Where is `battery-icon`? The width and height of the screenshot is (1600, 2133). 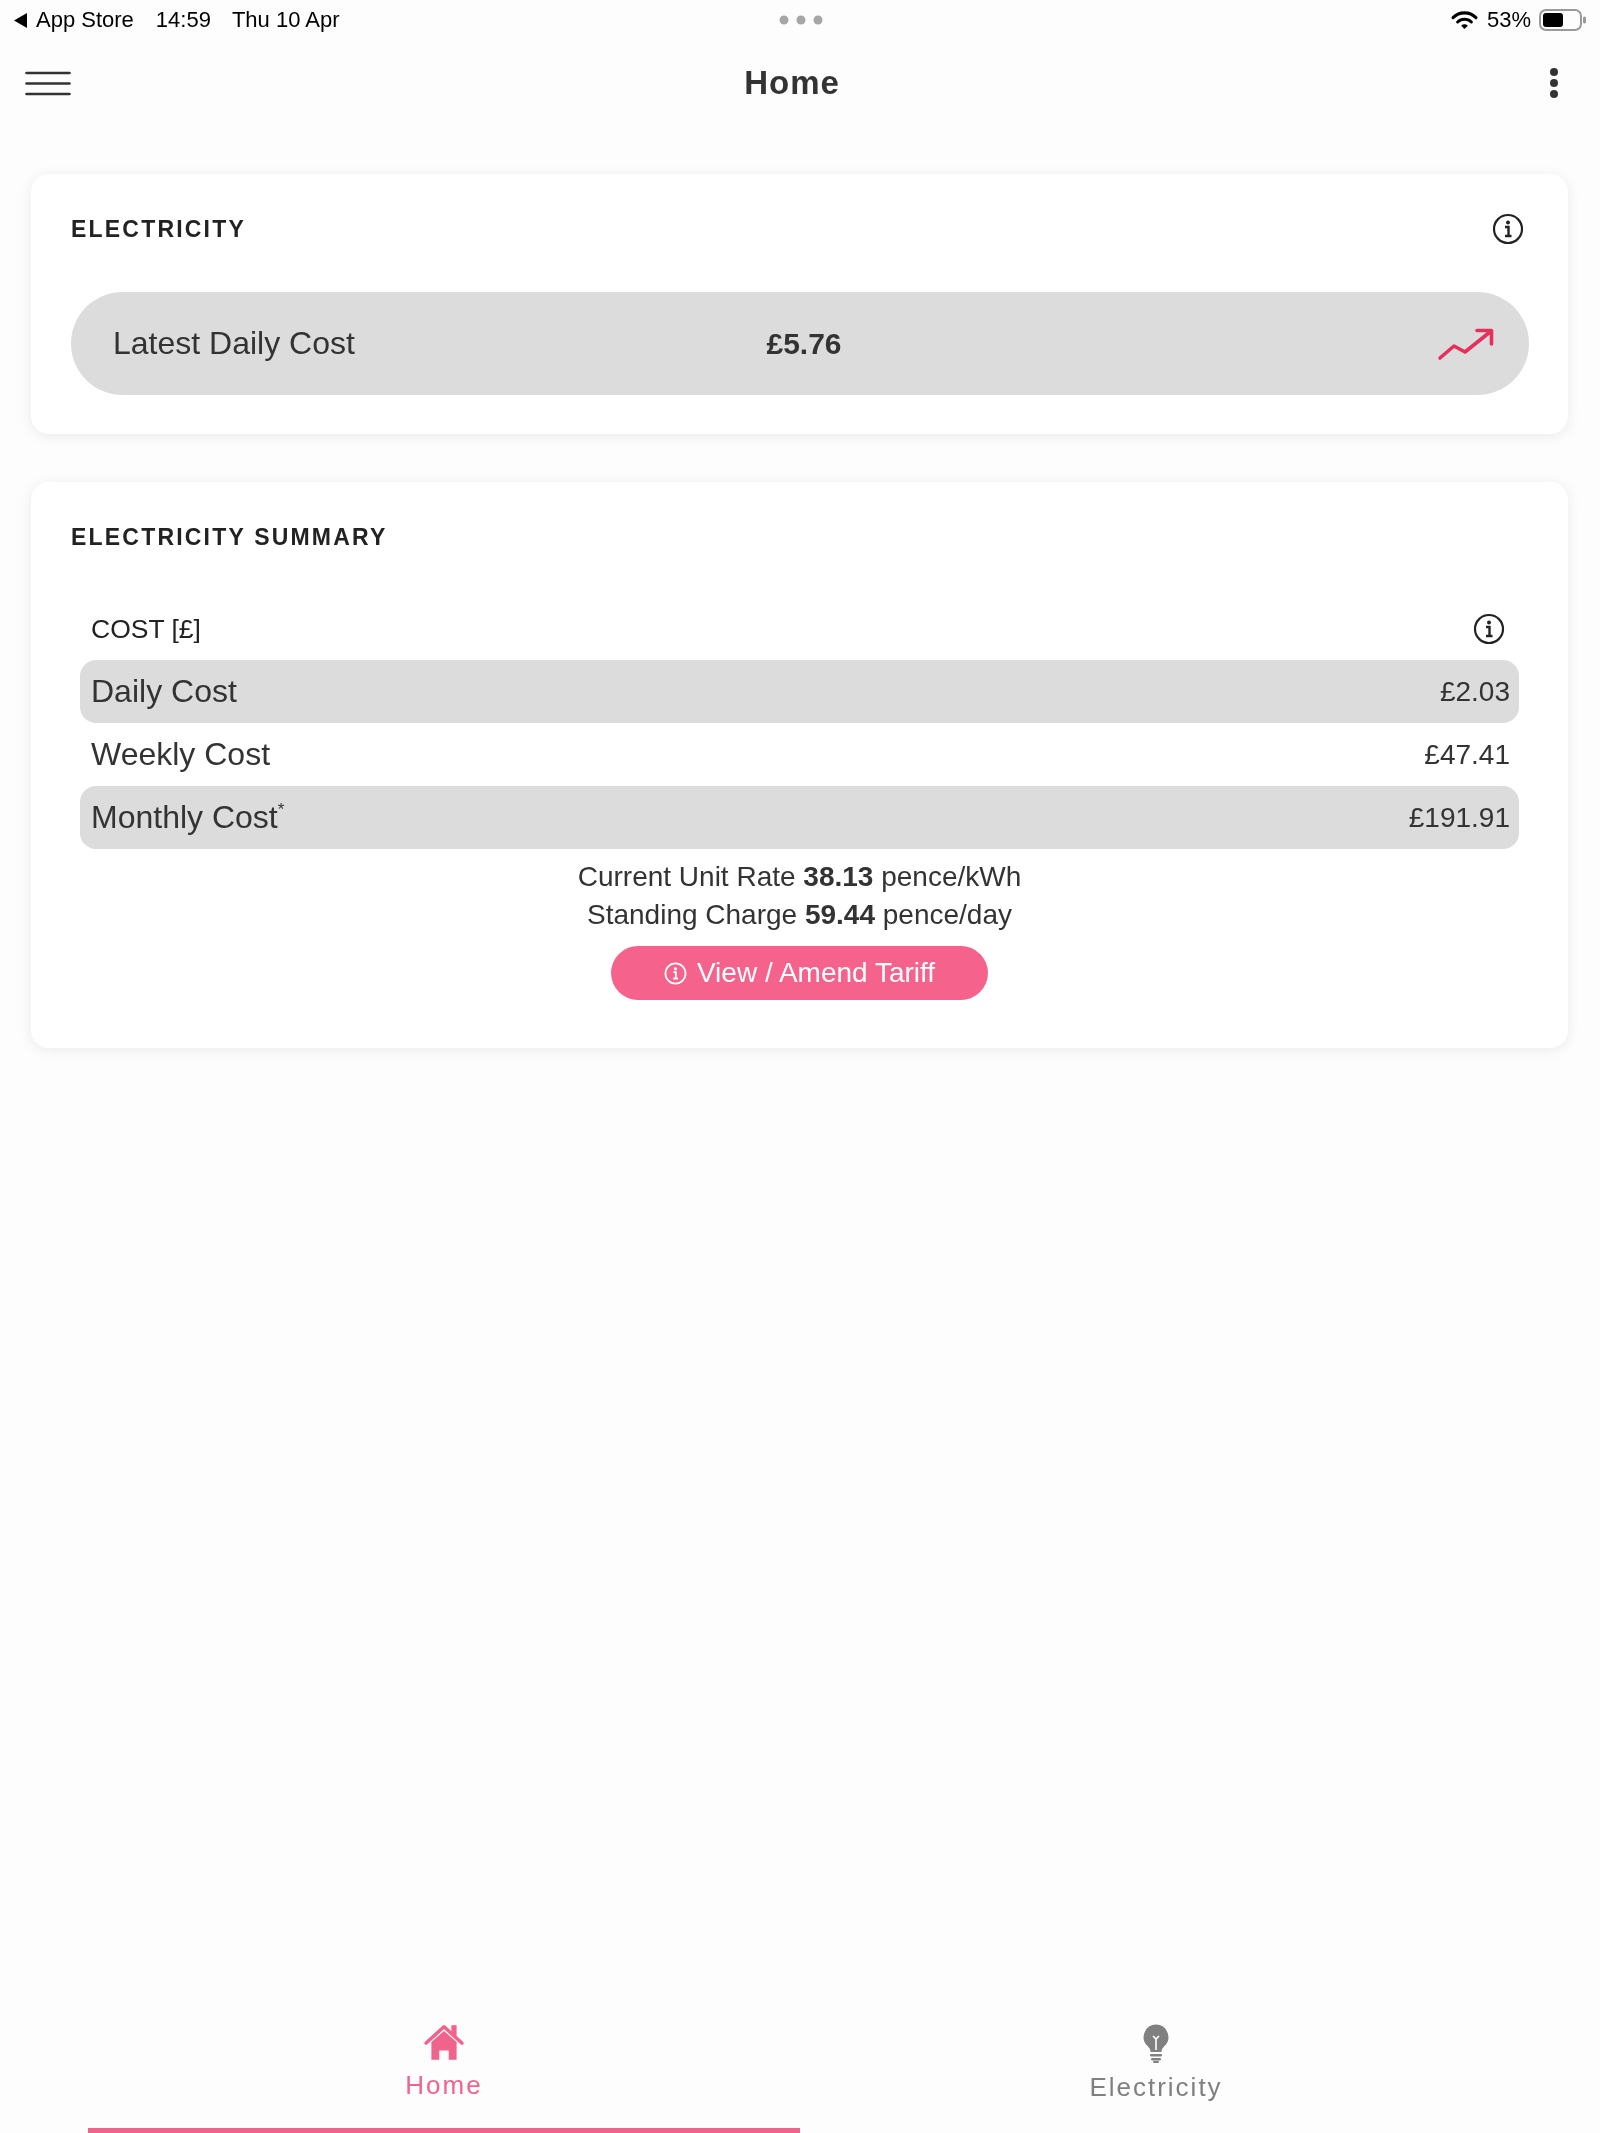
battery-icon is located at coordinates (1563, 20).